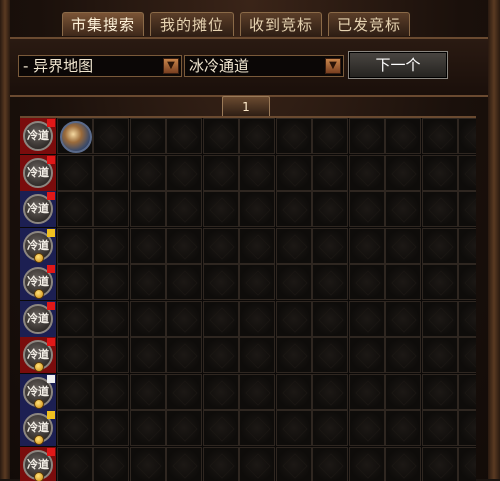  I want to click on tab-received-bids: 收到竞标, so click(281, 24).